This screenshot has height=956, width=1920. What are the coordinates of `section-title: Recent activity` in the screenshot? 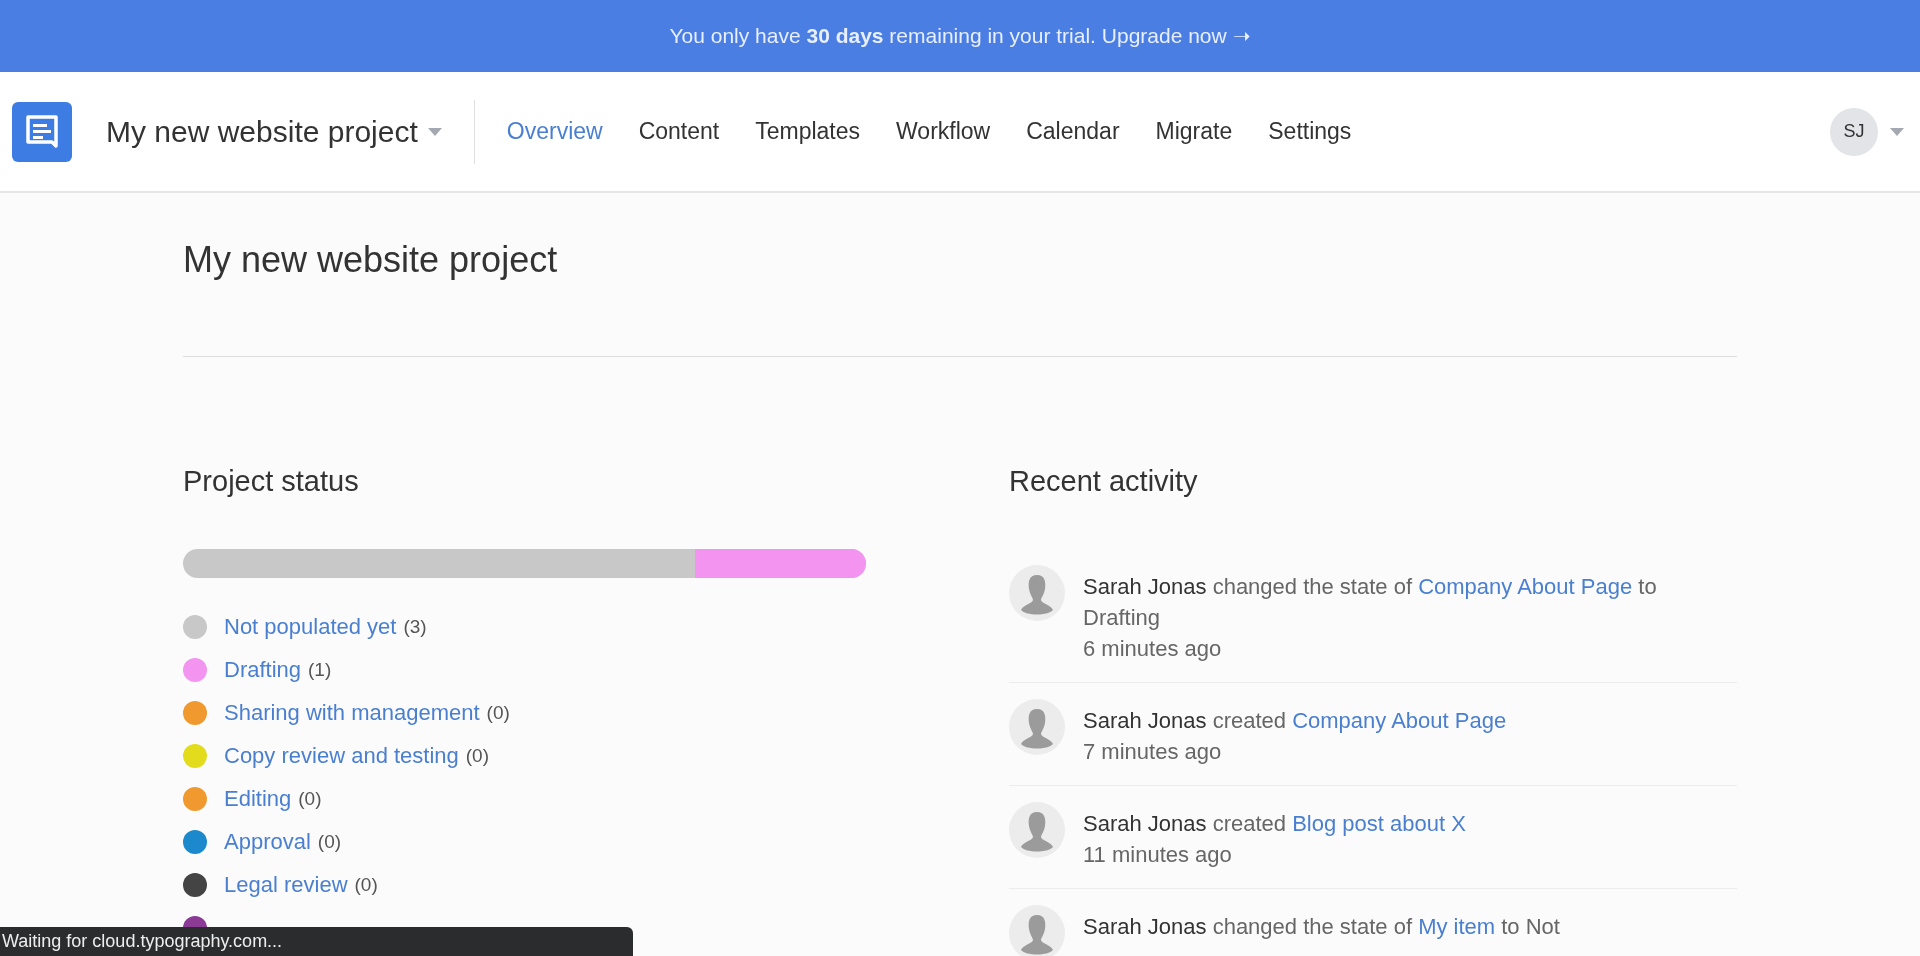 It's located at (1104, 481).